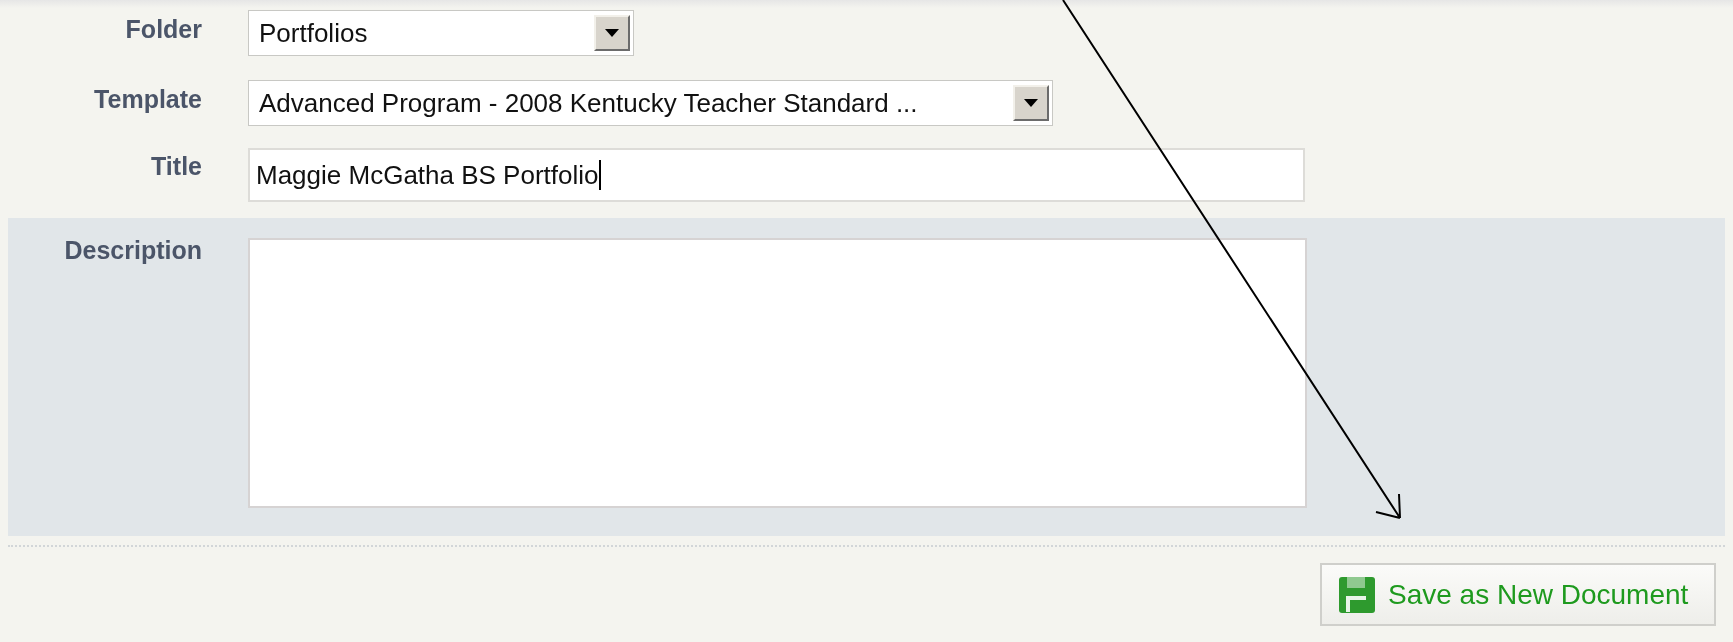  What do you see at coordinates (163, 31) in the screenshot?
I see `field-label: Folder` at bounding box center [163, 31].